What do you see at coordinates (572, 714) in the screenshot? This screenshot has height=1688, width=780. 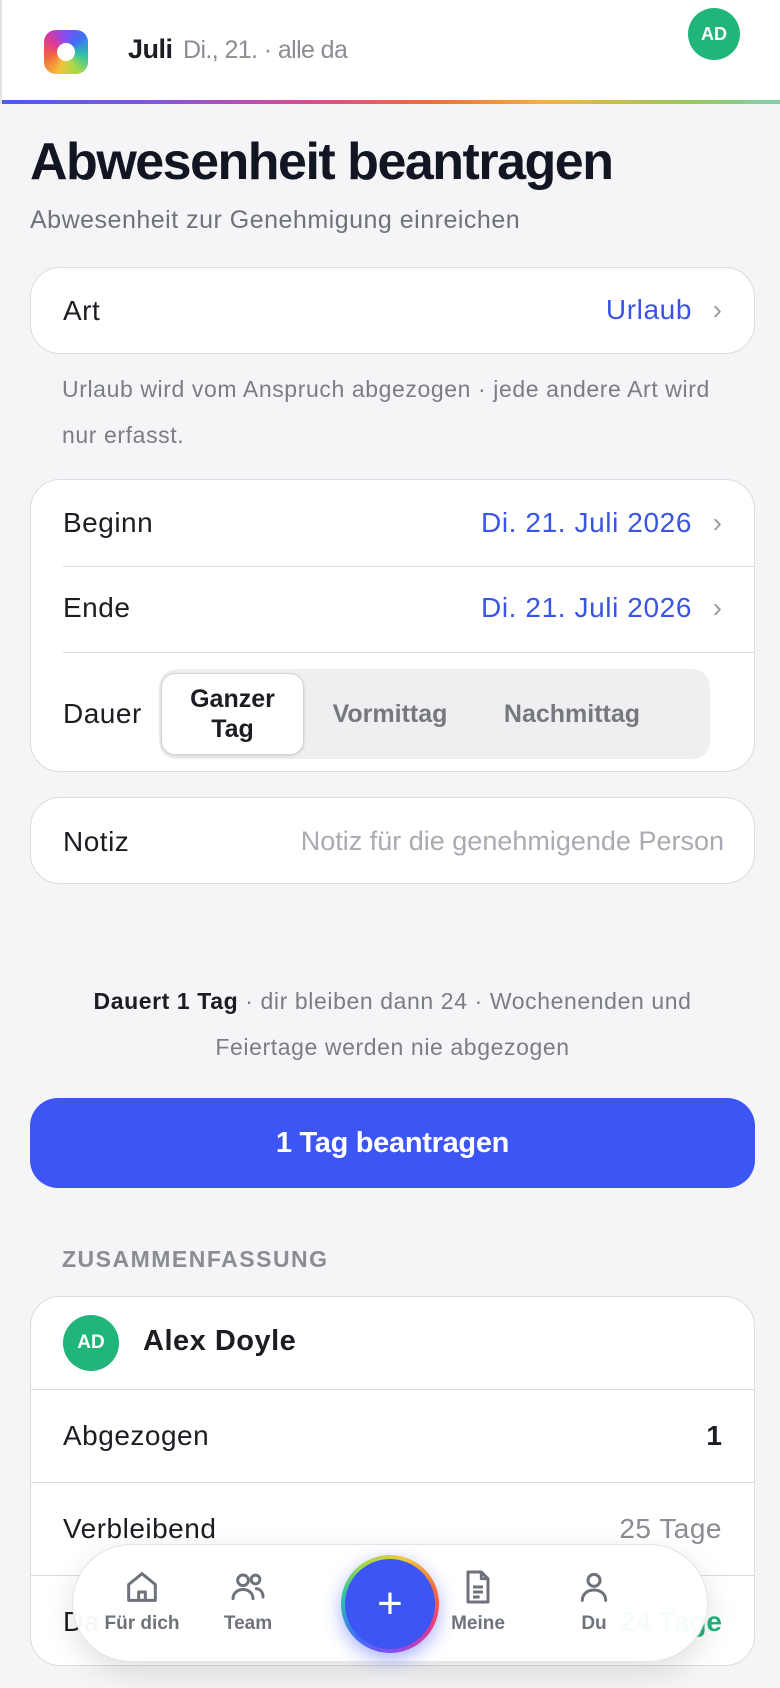 I see `duration-option-afternoon: Nachmittag` at bounding box center [572, 714].